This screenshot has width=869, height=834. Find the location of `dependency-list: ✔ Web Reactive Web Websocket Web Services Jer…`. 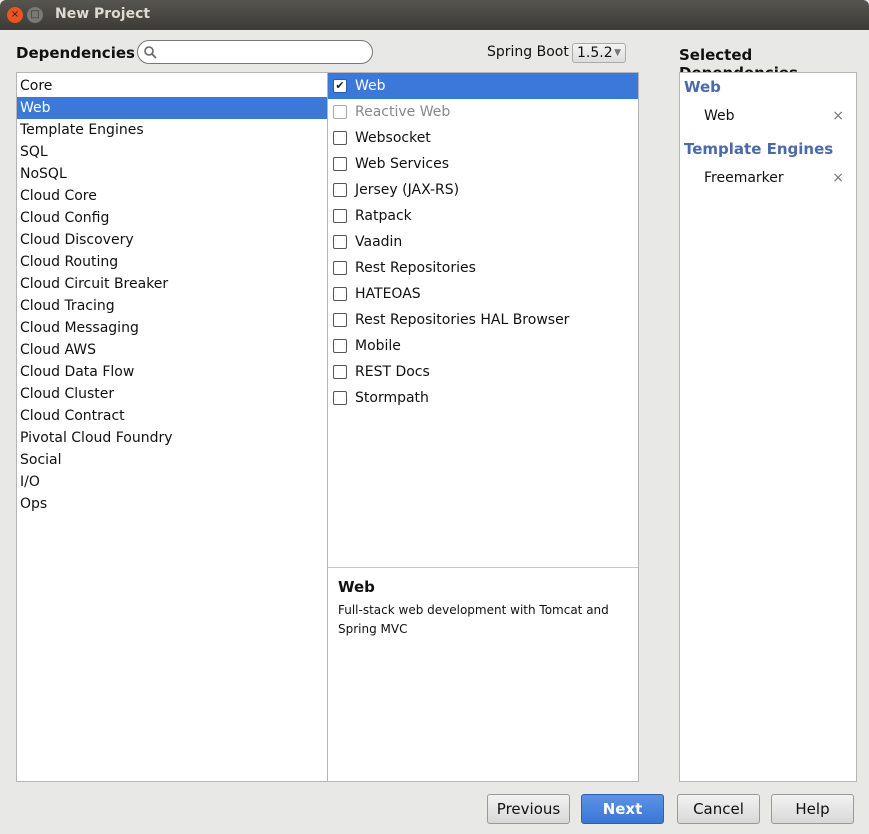

dependency-list: ✔ Web Reactive Web Websocket Web Services Jer… is located at coordinates (483, 242).